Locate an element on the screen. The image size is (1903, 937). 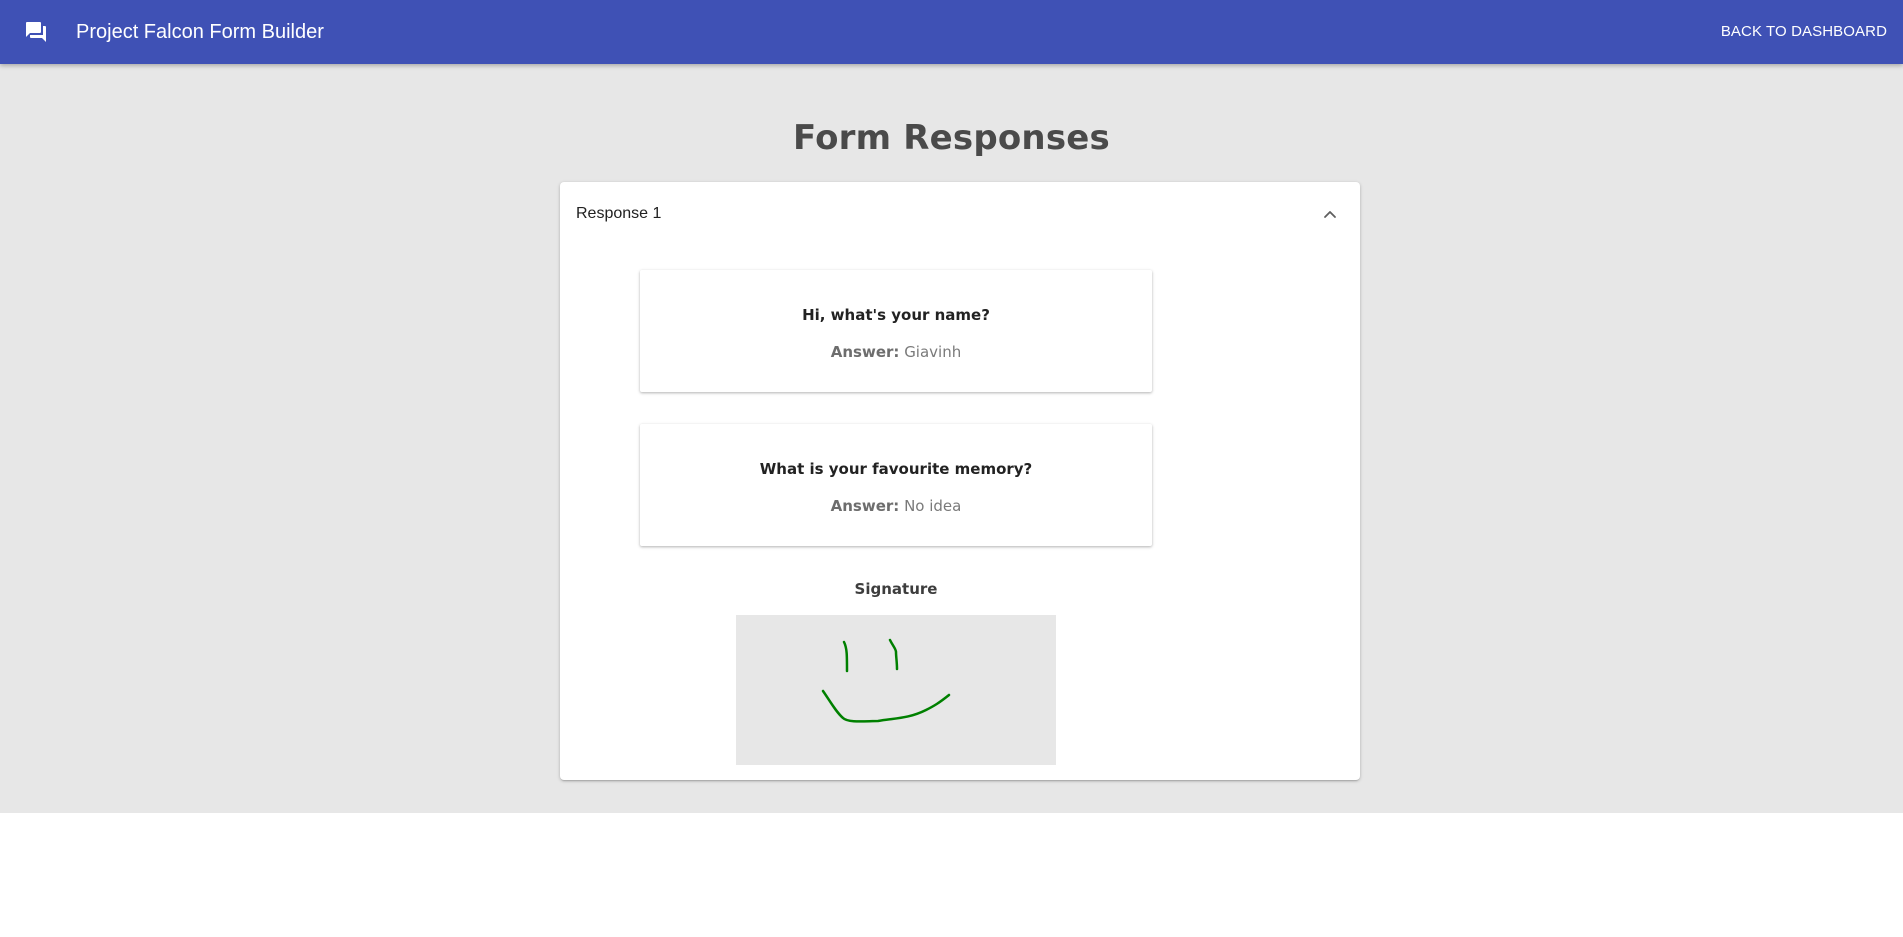
chevron-up-icon is located at coordinates (1330, 214).